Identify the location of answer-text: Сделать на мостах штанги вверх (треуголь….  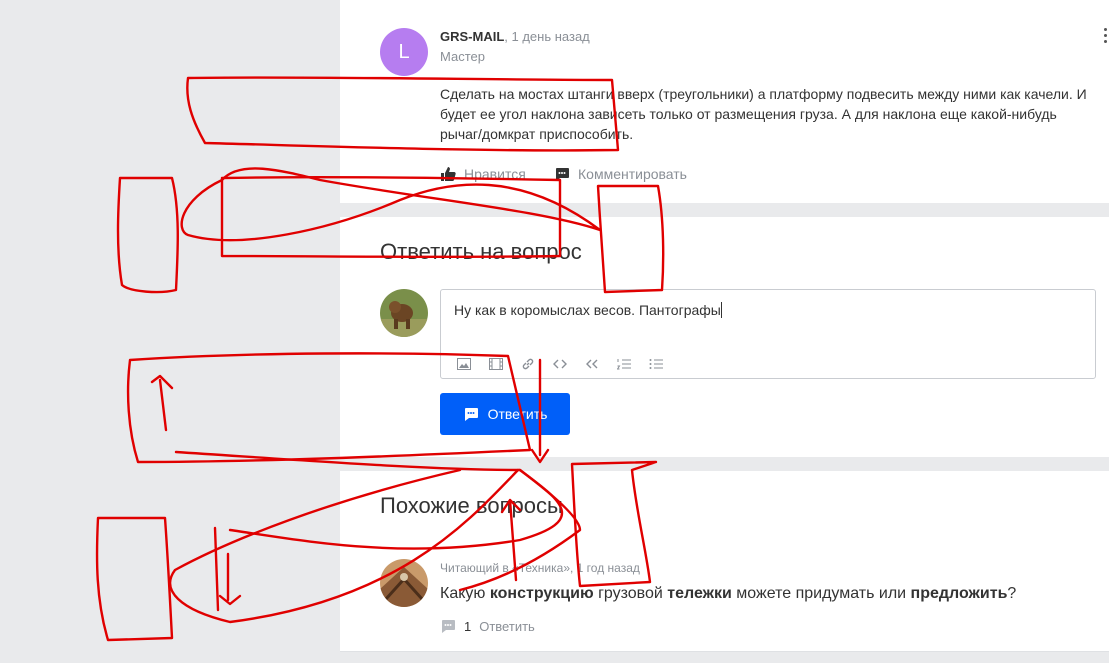
(763, 114).